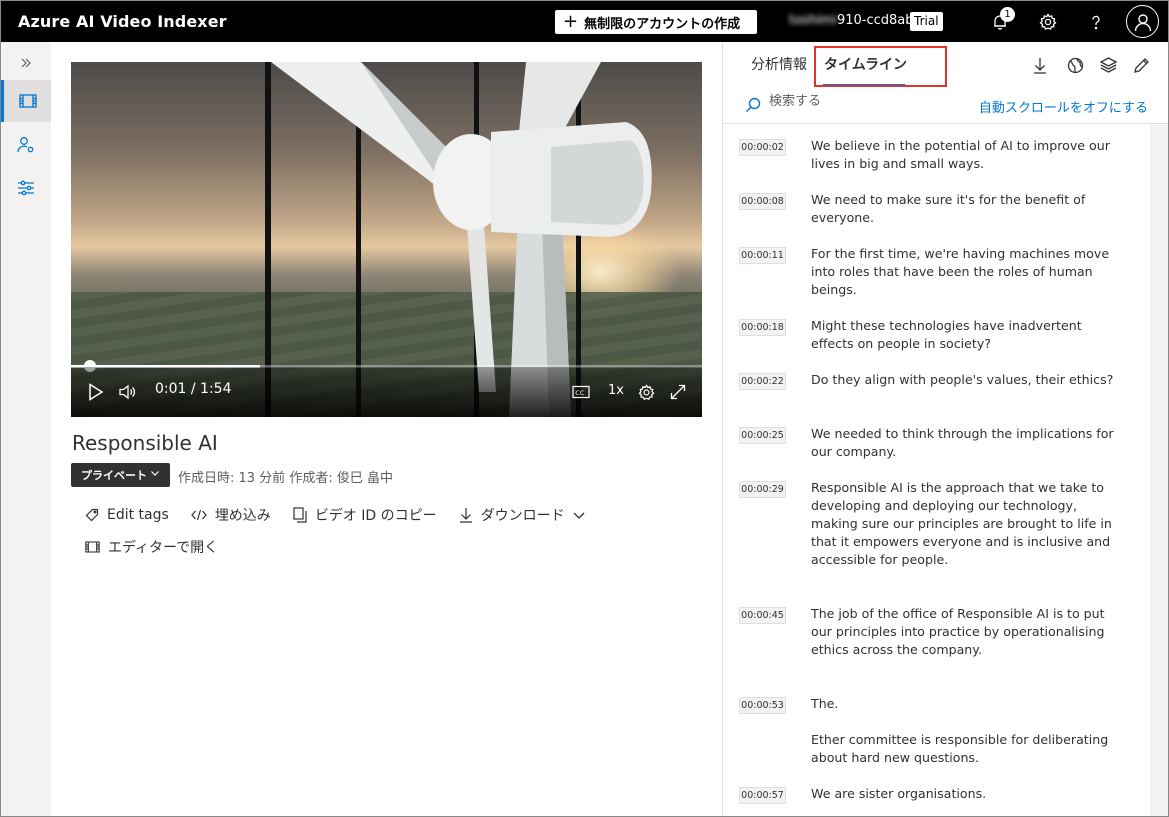 Image resolution: width=1169 pixels, height=817 pixels. What do you see at coordinates (762, 705) in the screenshot?
I see `transcript-timestamp: 00:00:53` at bounding box center [762, 705].